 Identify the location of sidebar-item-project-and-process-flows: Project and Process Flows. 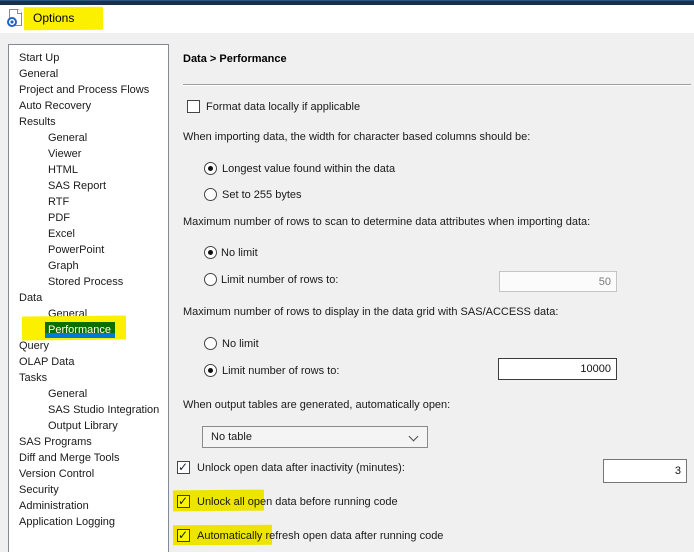
(88, 90).